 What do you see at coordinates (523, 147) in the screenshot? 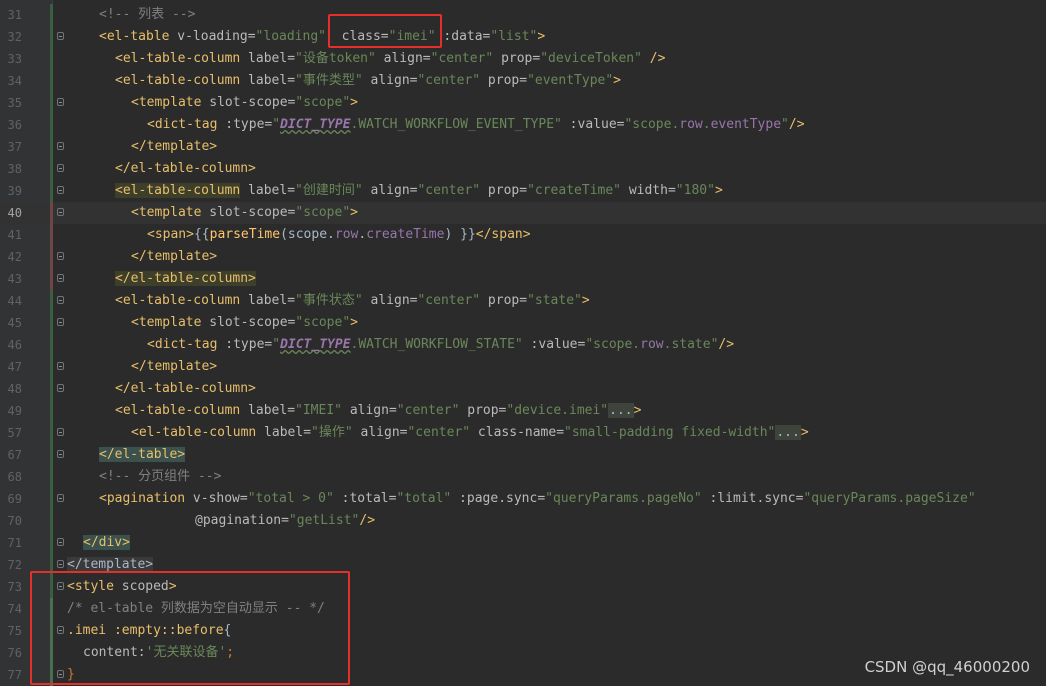
I see `code-line: 37 </template>` at bounding box center [523, 147].